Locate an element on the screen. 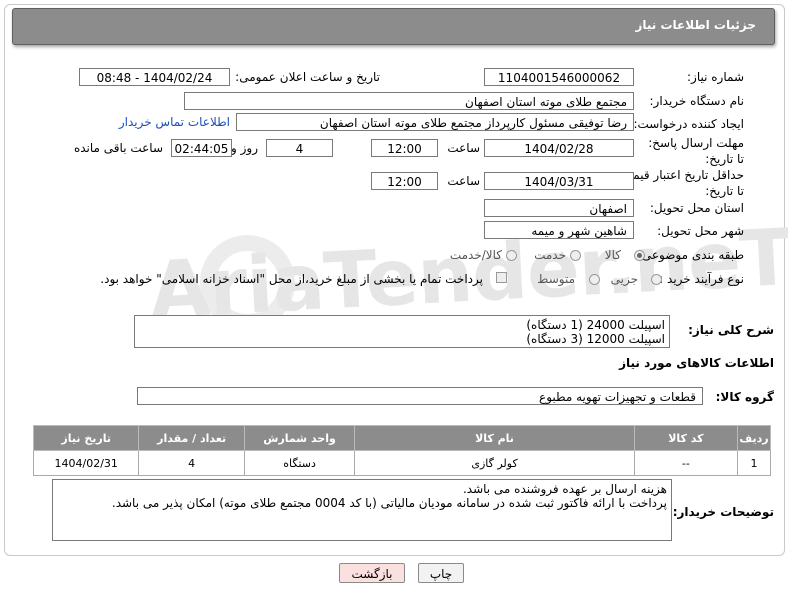  category-goods-label: کالا is located at coordinates (612, 255).